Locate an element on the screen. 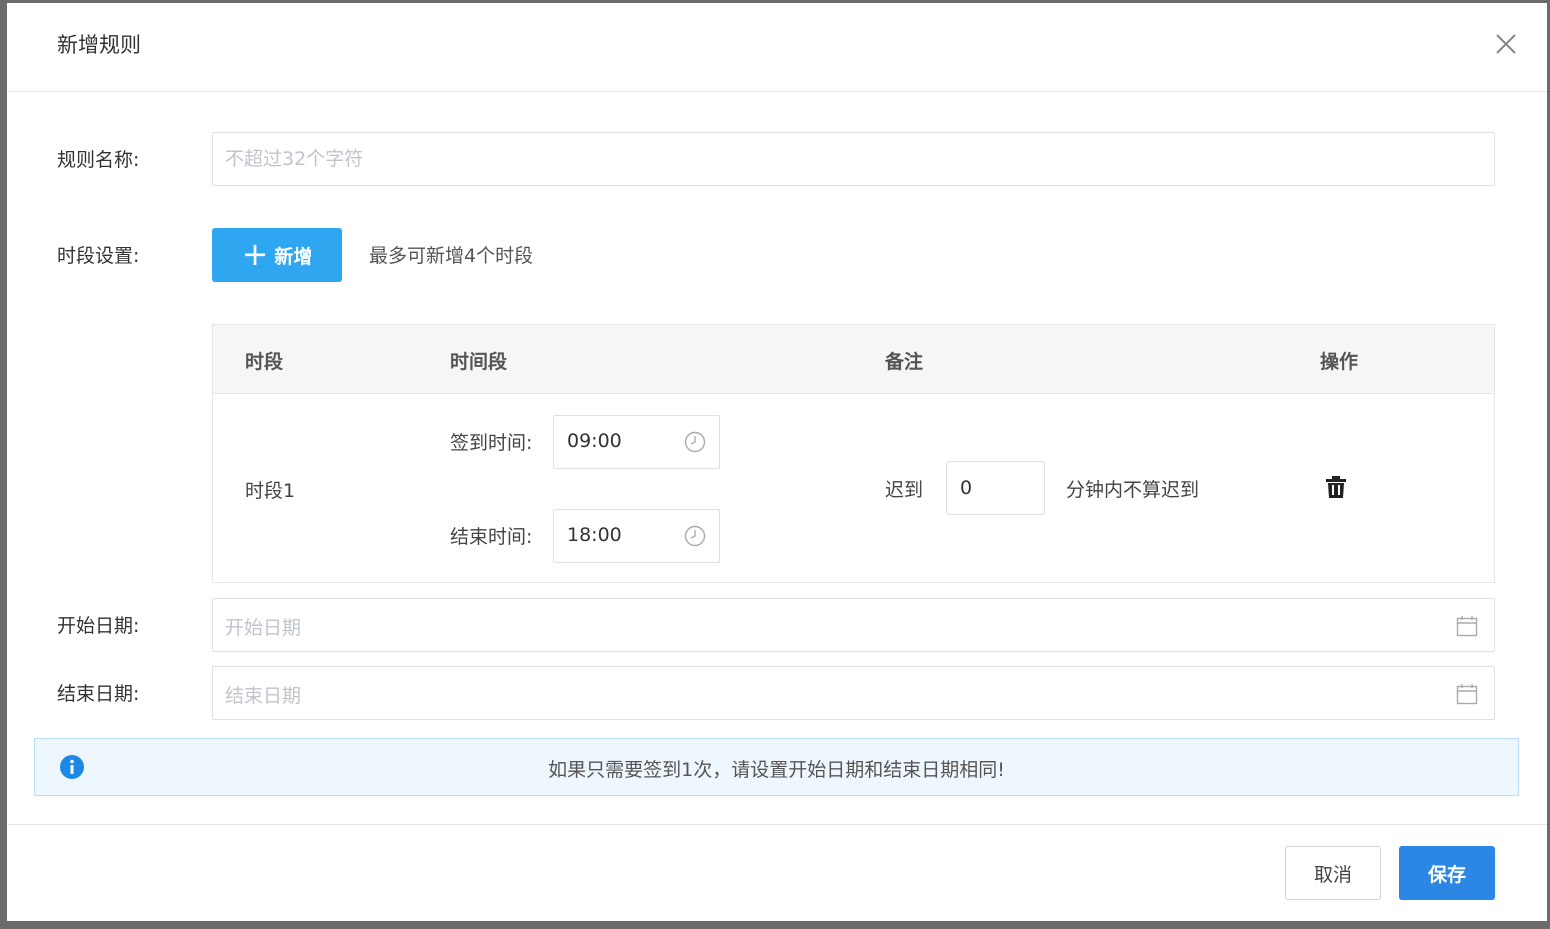 The height and width of the screenshot is (929, 1550). end-date-label: 结束日期: is located at coordinates (98, 694).